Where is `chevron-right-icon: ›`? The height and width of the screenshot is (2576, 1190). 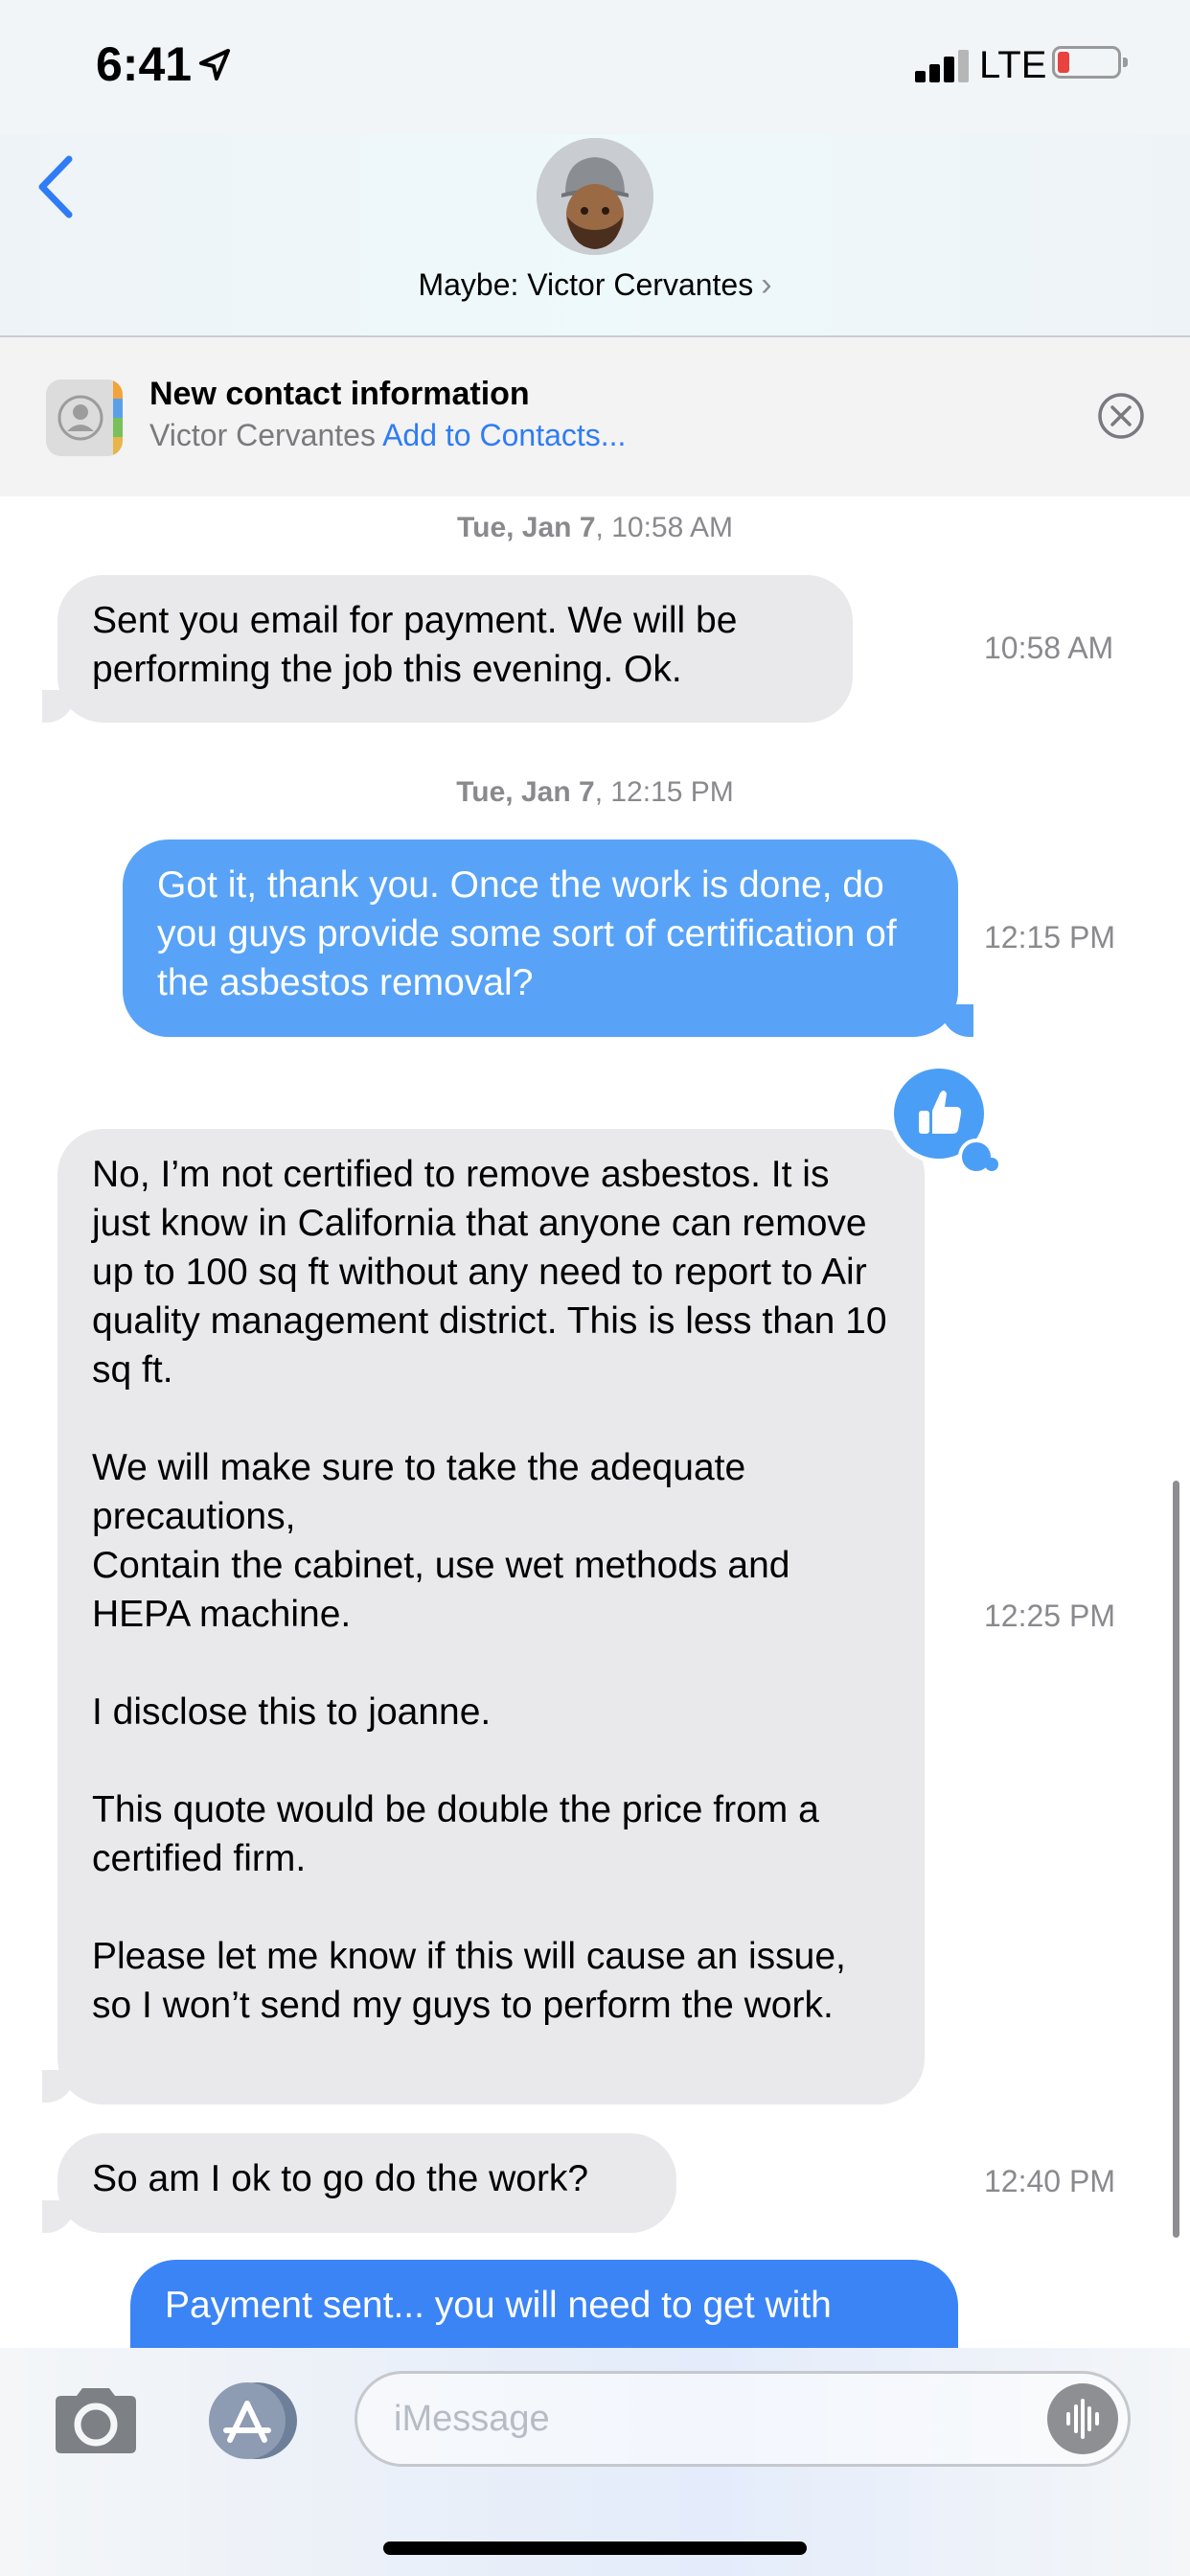
chevron-right-icon: › is located at coordinates (766, 284).